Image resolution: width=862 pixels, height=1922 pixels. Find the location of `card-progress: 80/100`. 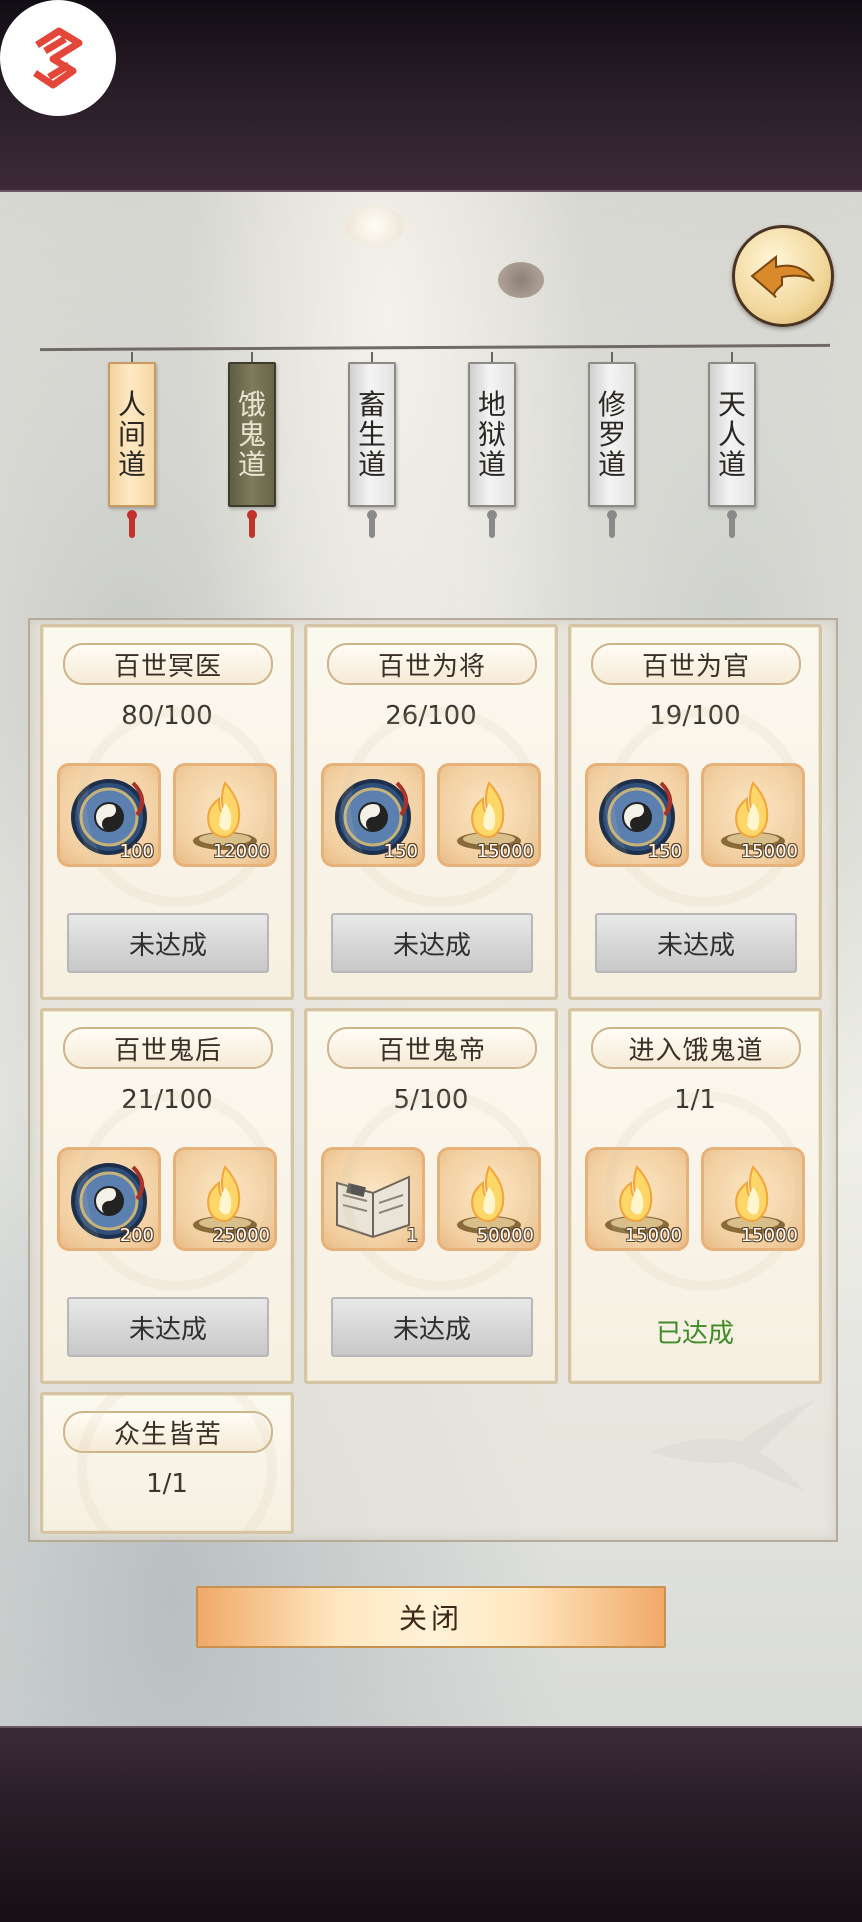

card-progress: 80/100 is located at coordinates (167, 716).